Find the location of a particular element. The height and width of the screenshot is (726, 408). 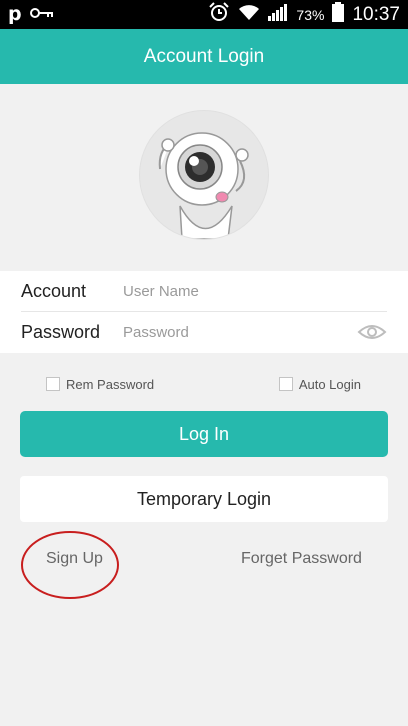

alarm-icon is located at coordinates (219, 14).